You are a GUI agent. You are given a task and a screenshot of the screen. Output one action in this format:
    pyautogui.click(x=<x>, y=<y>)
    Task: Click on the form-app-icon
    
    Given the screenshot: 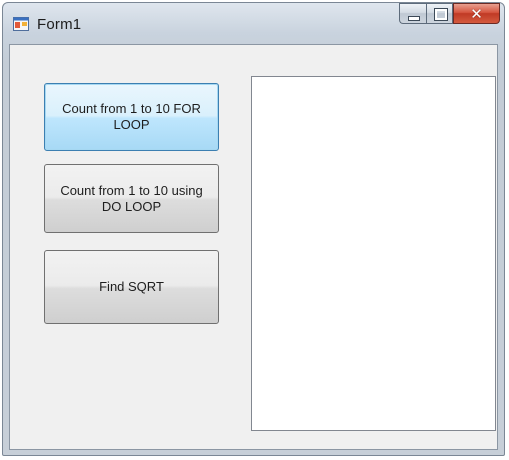 What is the action you would take?
    pyautogui.click(x=21, y=24)
    